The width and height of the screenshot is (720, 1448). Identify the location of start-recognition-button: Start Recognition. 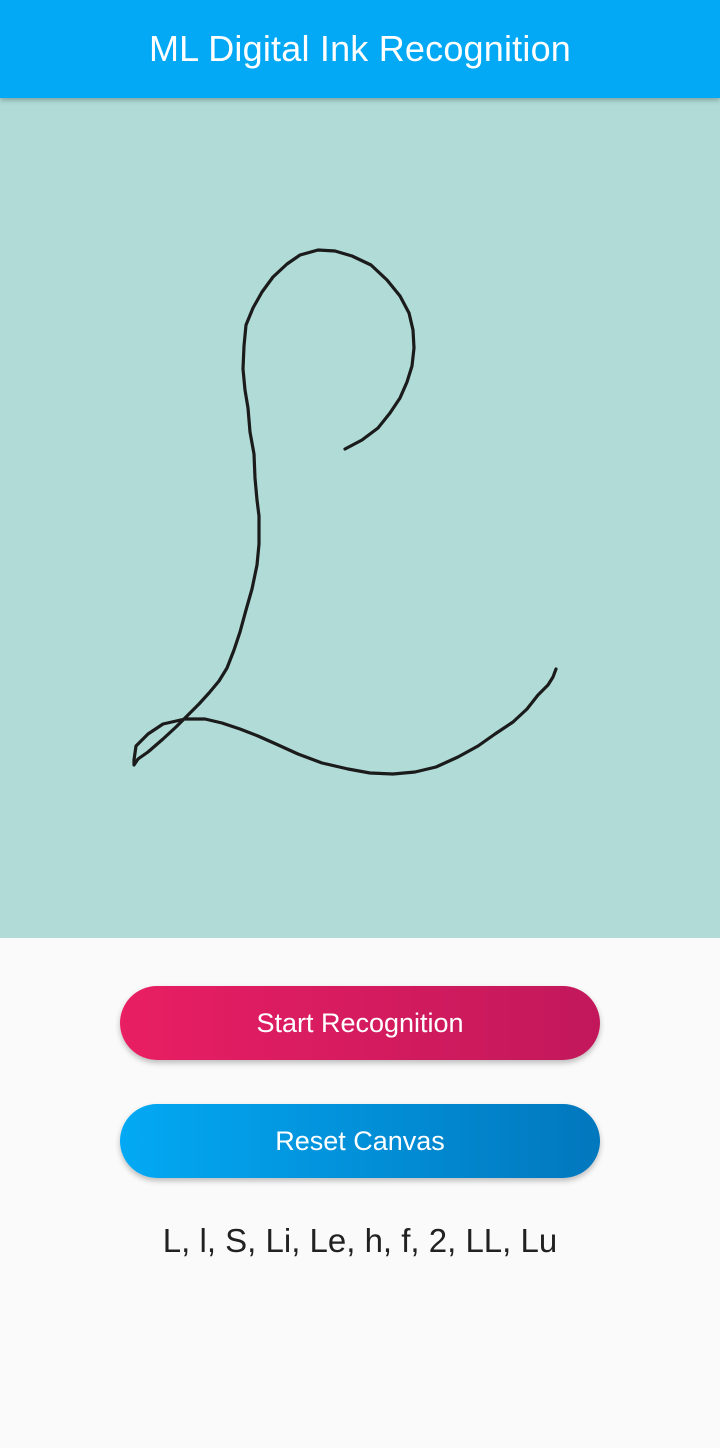
(360, 1023).